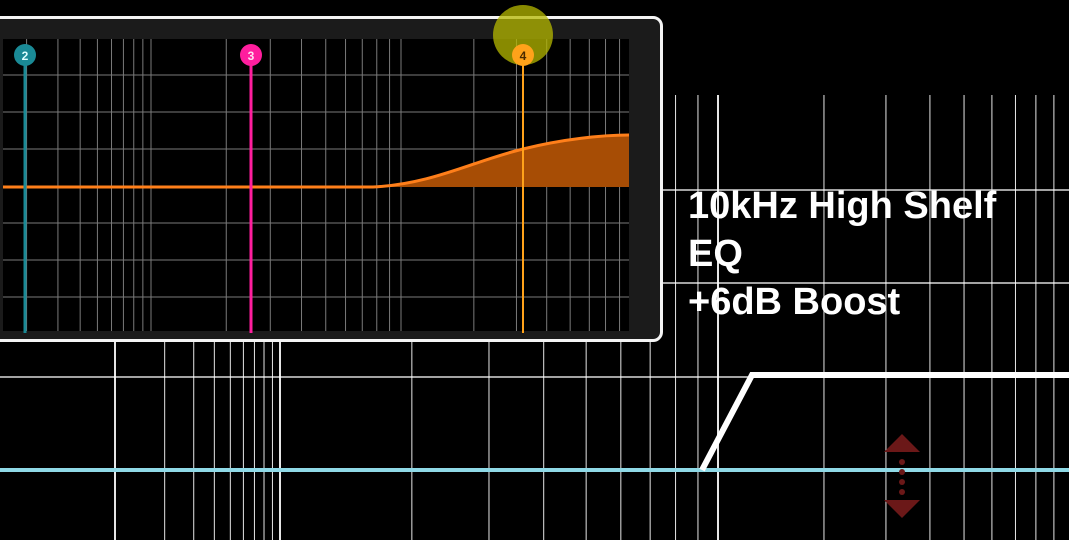 Image resolution: width=1069 pixels, height=540 pixels. What do you see at coordinates (873, 254) in the screenshot?
I see `eq-caption: 10kHz High Shelf EQ +6dB Boost` at bounding box center [873, 254].